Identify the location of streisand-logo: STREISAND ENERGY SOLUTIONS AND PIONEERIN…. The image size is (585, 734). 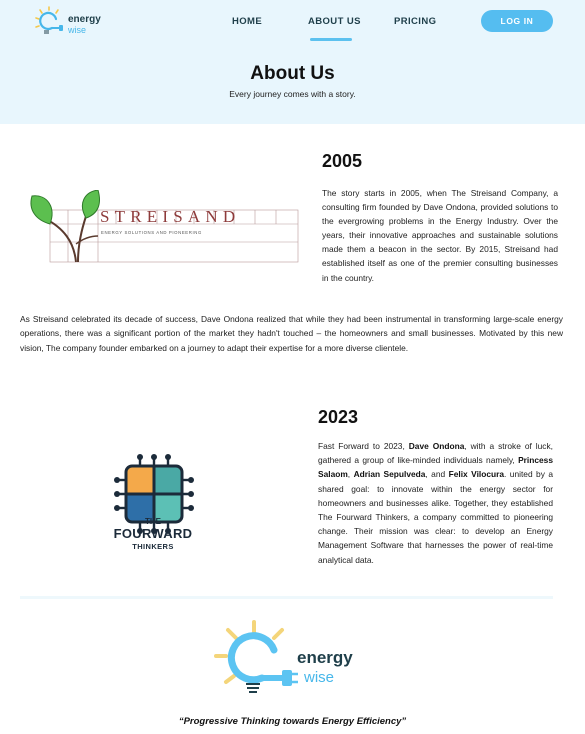
(164, 226).